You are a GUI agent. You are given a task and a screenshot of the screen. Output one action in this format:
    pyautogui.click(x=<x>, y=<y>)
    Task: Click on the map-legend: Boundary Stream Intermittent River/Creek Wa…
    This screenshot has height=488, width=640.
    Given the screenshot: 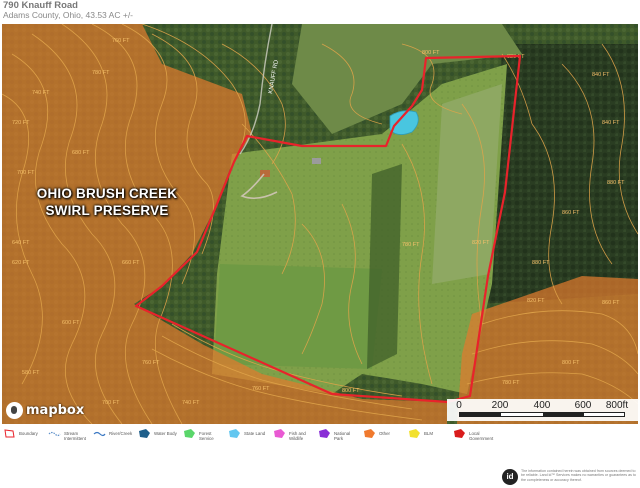 What is the action you would take?
    pyautogui.click(x=320, y=437)
    